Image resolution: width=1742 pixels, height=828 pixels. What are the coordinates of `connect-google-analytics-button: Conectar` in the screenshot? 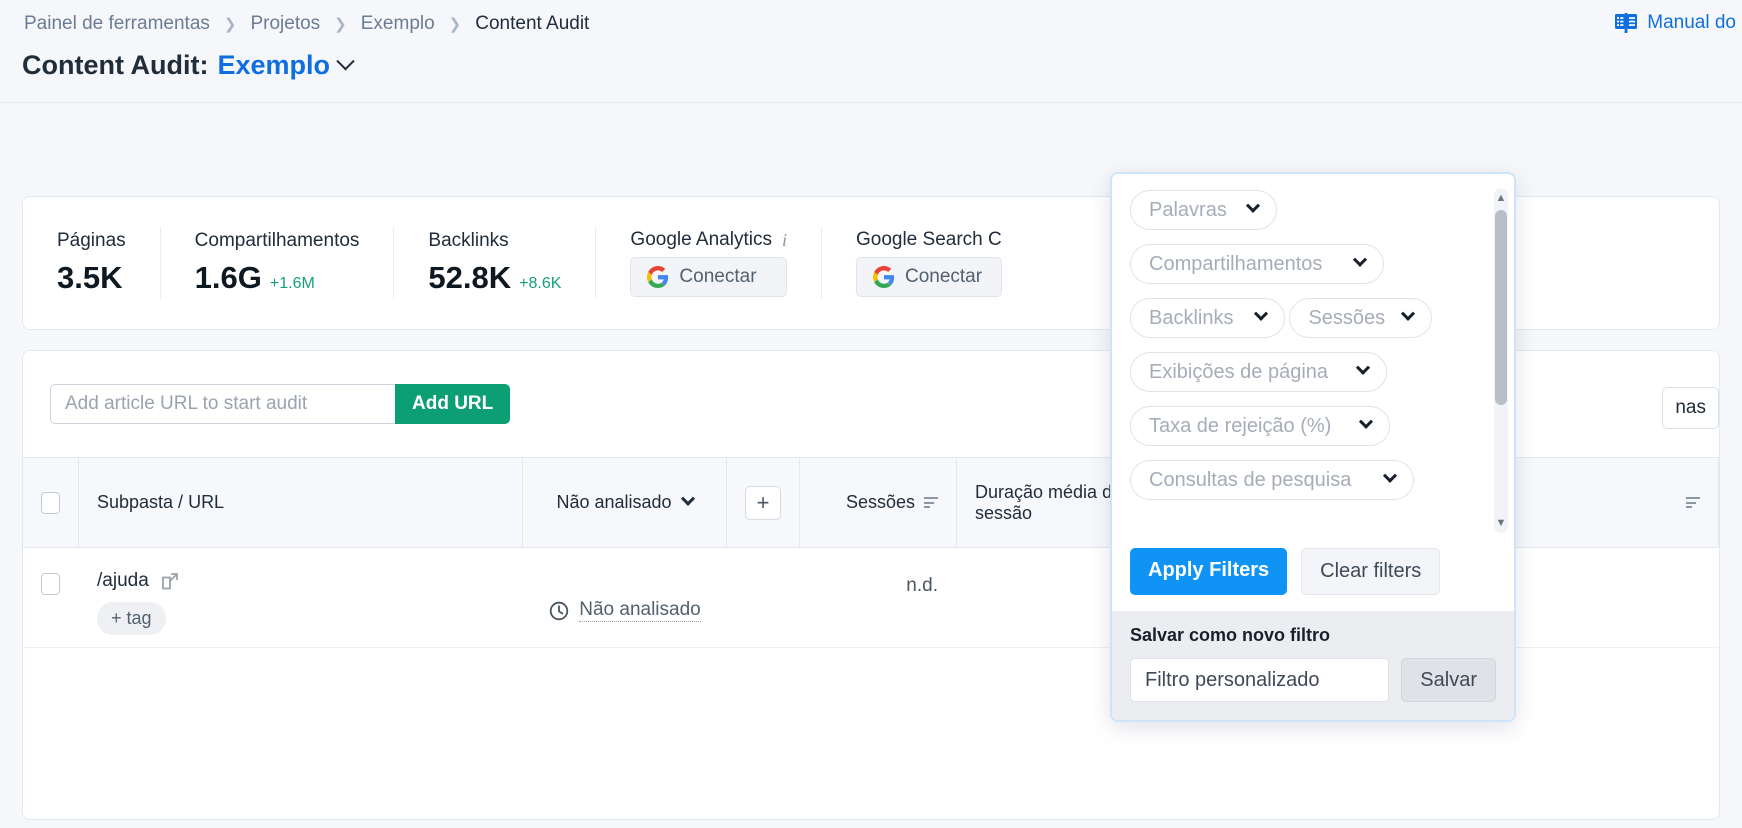 It's located at (708, 277).